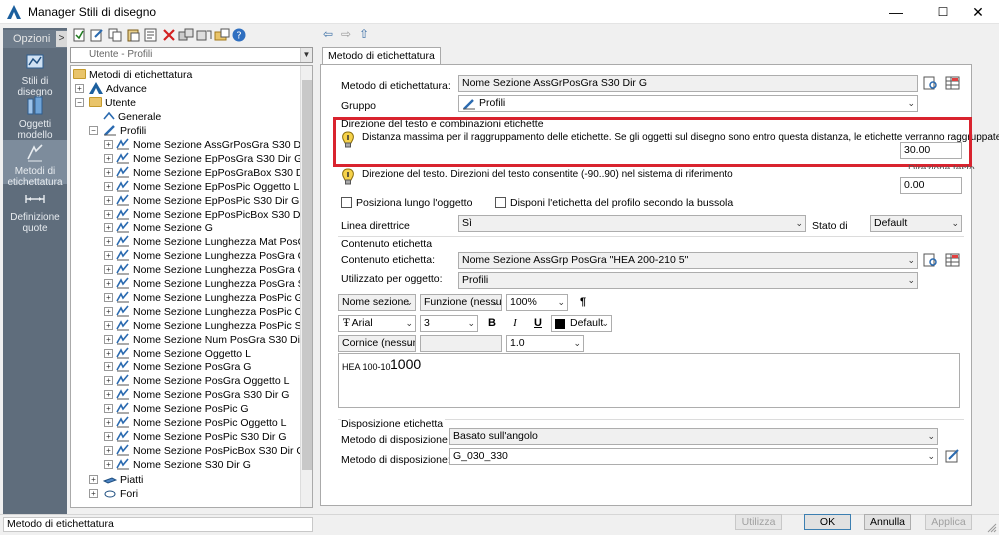 This screenshot has height=535, width=999. I want to click on tree-item: + Nome Sezione Lunghezza PosPic S30 Dir, so click(208, 326).